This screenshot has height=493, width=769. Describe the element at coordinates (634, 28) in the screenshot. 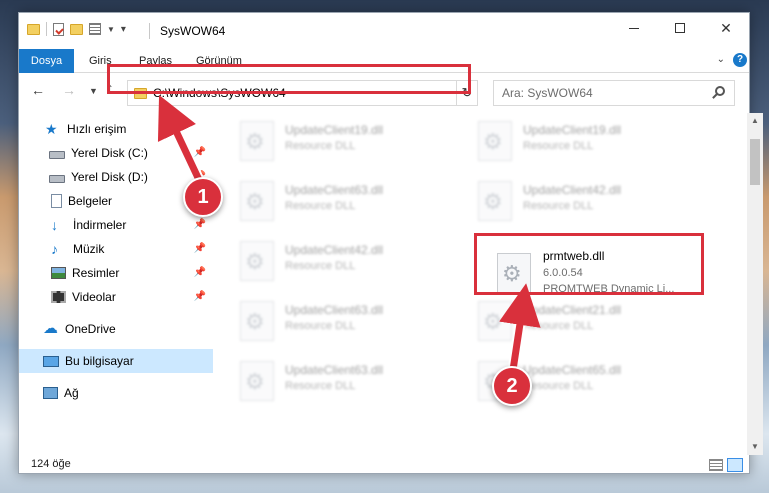

I see `minimize-button` at that location.